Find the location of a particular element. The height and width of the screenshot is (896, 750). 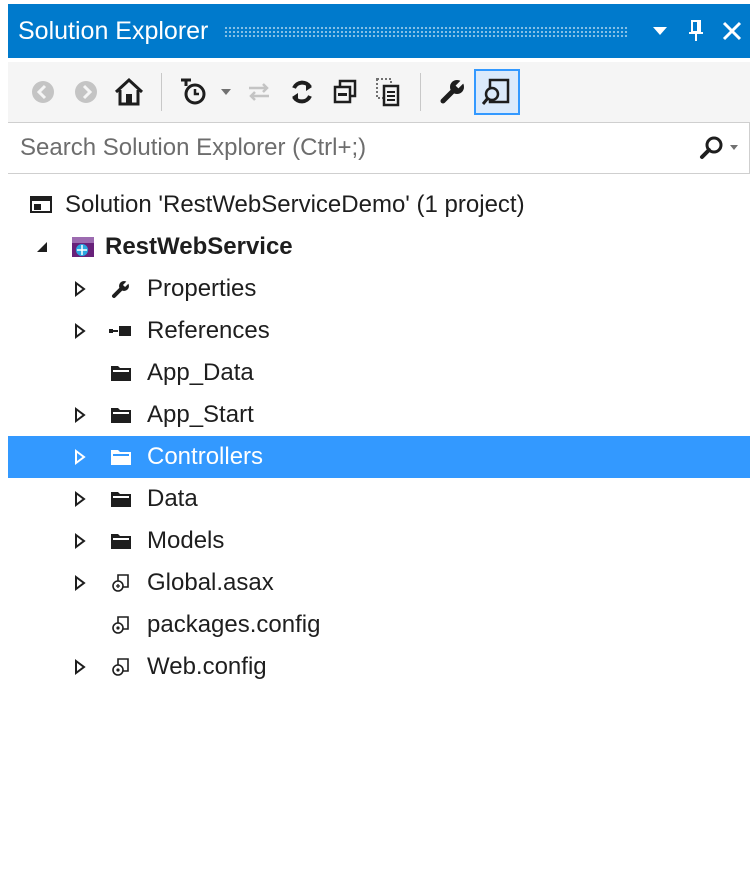

references-icon is located at coordinates (121, 331).